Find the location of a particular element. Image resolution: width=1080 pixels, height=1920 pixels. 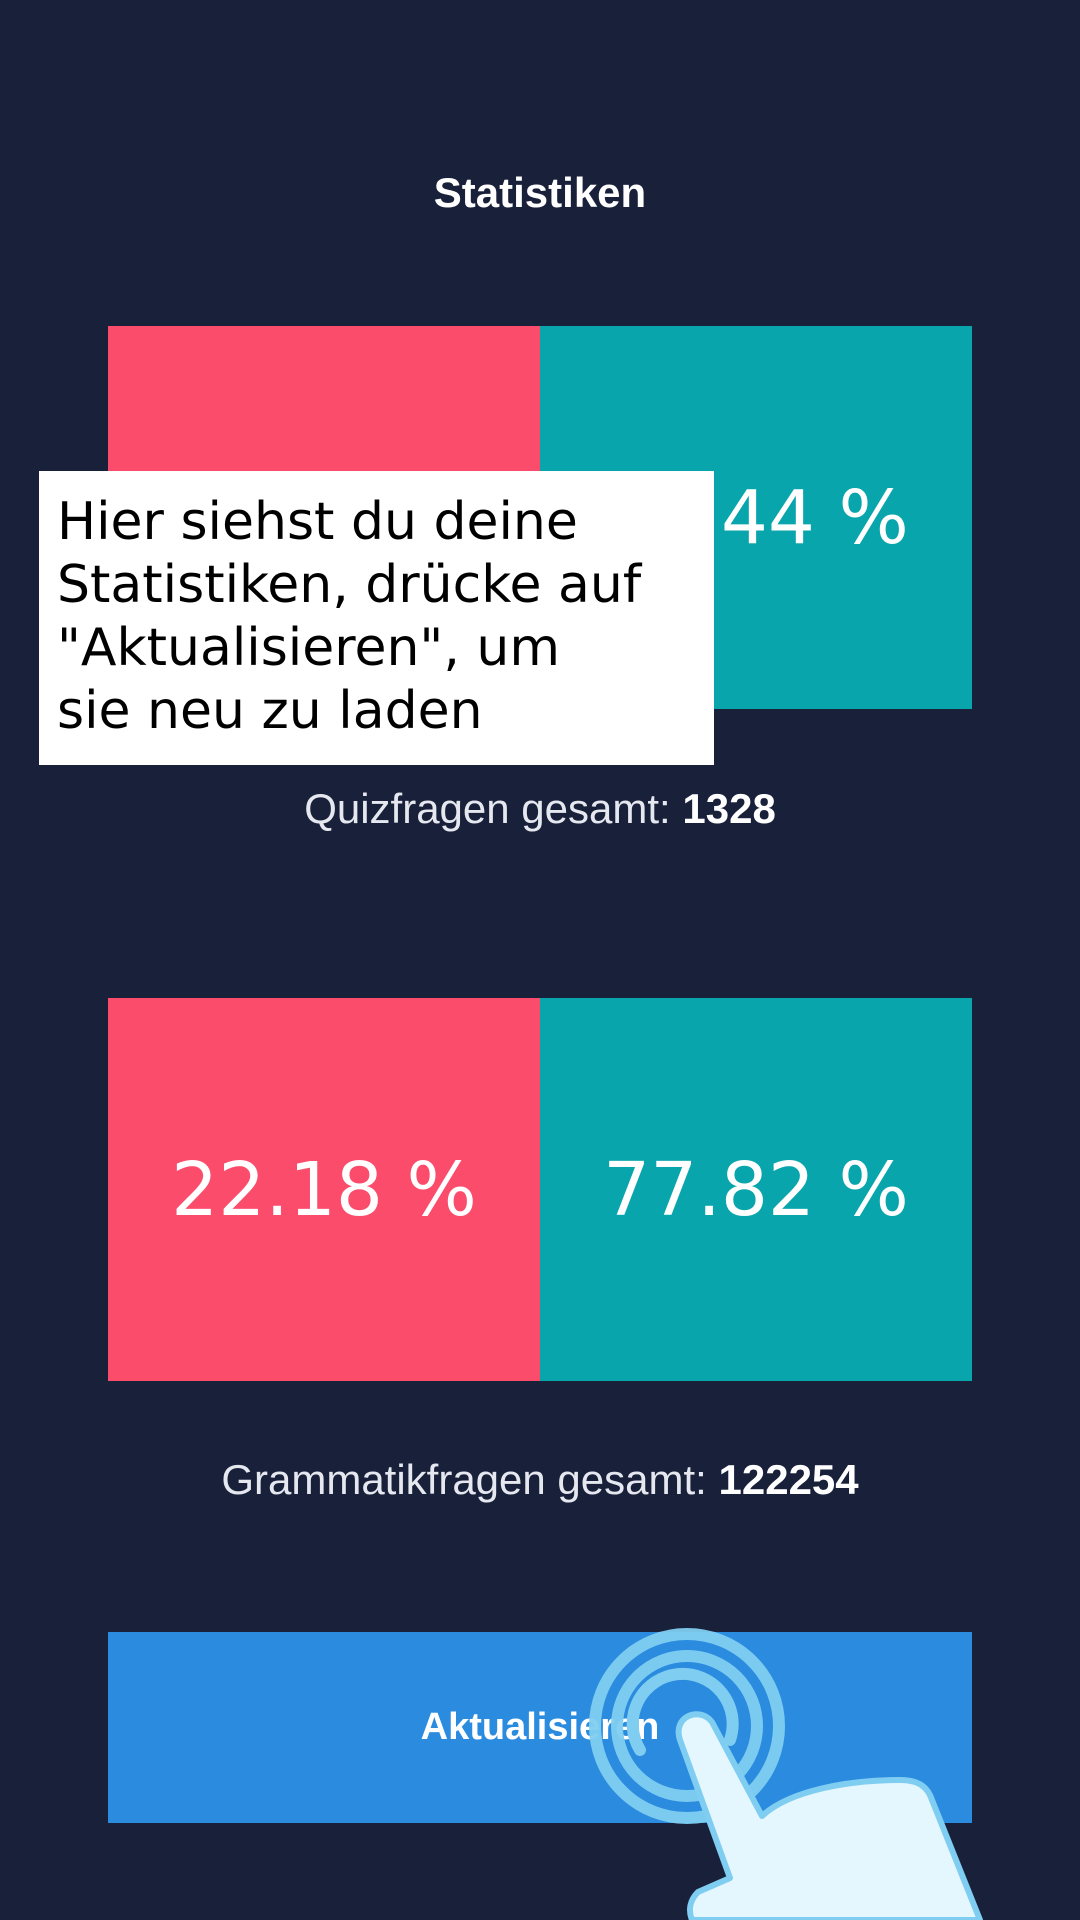

page-title: Statistiken is located at coordinates (540, 192).